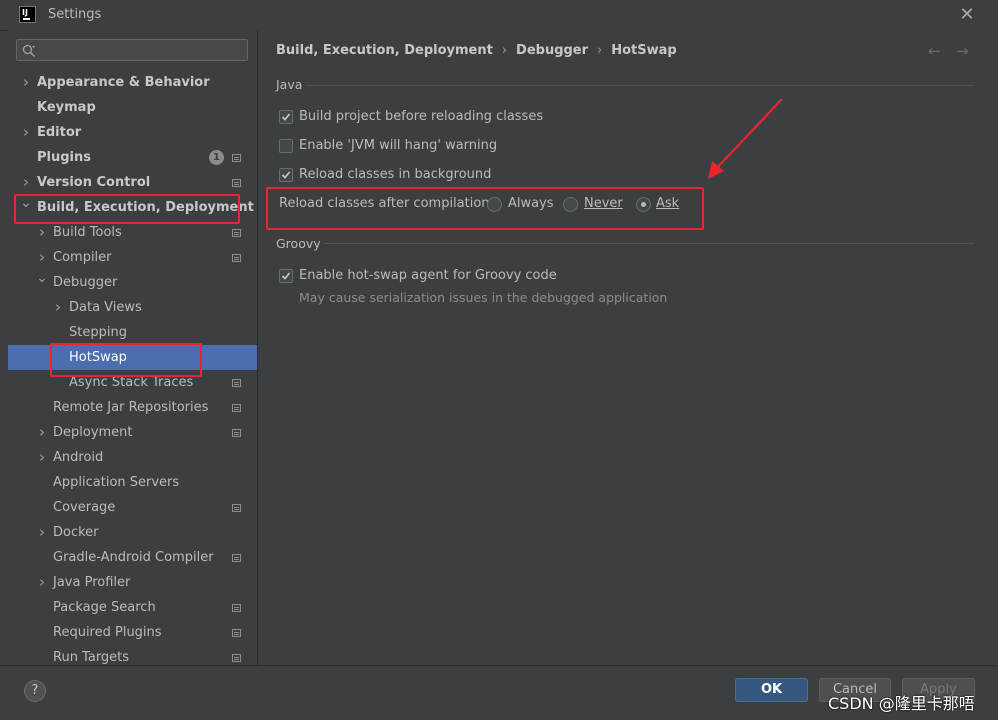 Image resolution: width=998 pixels, height=720 pixels. I want to click on sidebar-item-appearance-behavior: › Appearance & Behavior, so click(132, 82).